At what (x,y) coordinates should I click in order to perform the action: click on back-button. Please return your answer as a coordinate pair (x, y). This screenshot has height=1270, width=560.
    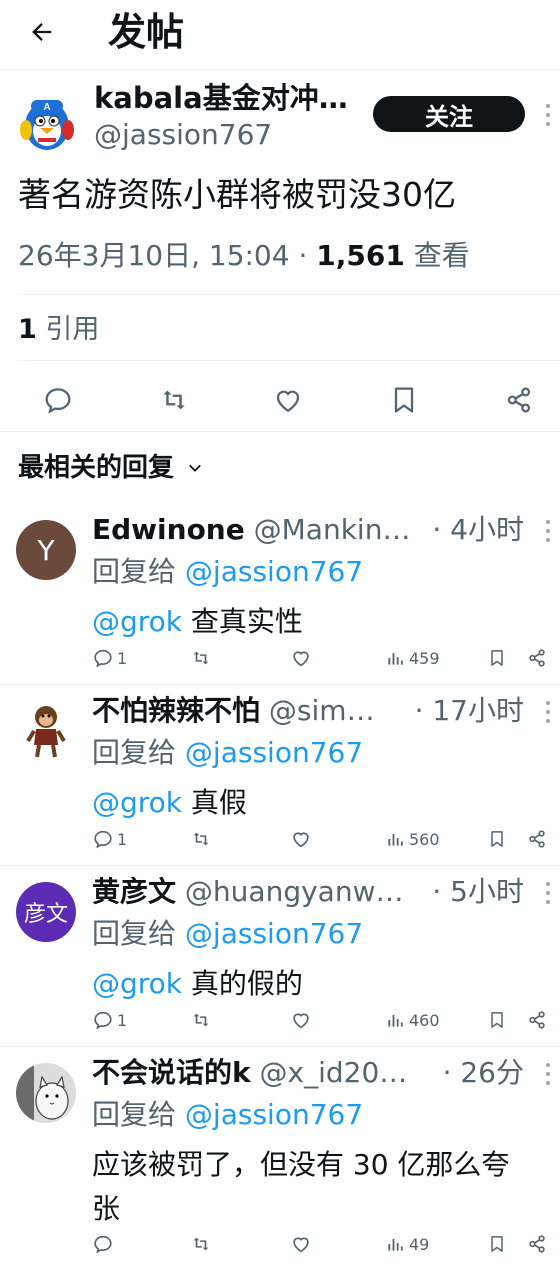
    Looking at the image, I should click on (42, 32).